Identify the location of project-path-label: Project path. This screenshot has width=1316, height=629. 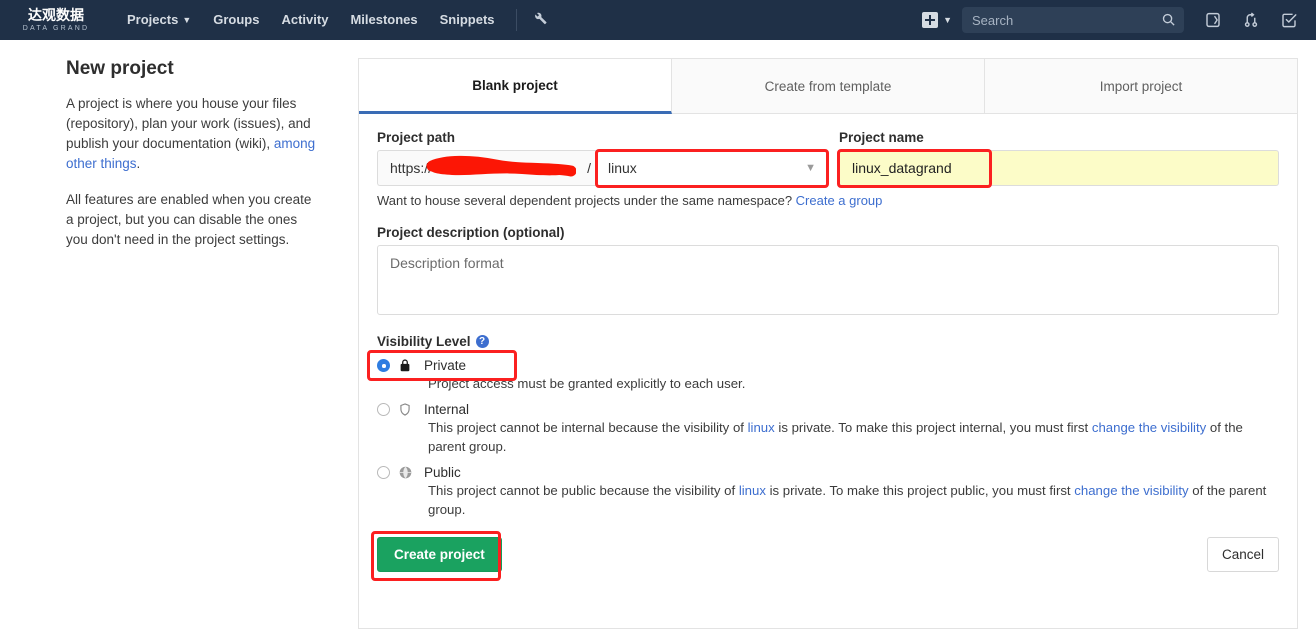
(416, 137).